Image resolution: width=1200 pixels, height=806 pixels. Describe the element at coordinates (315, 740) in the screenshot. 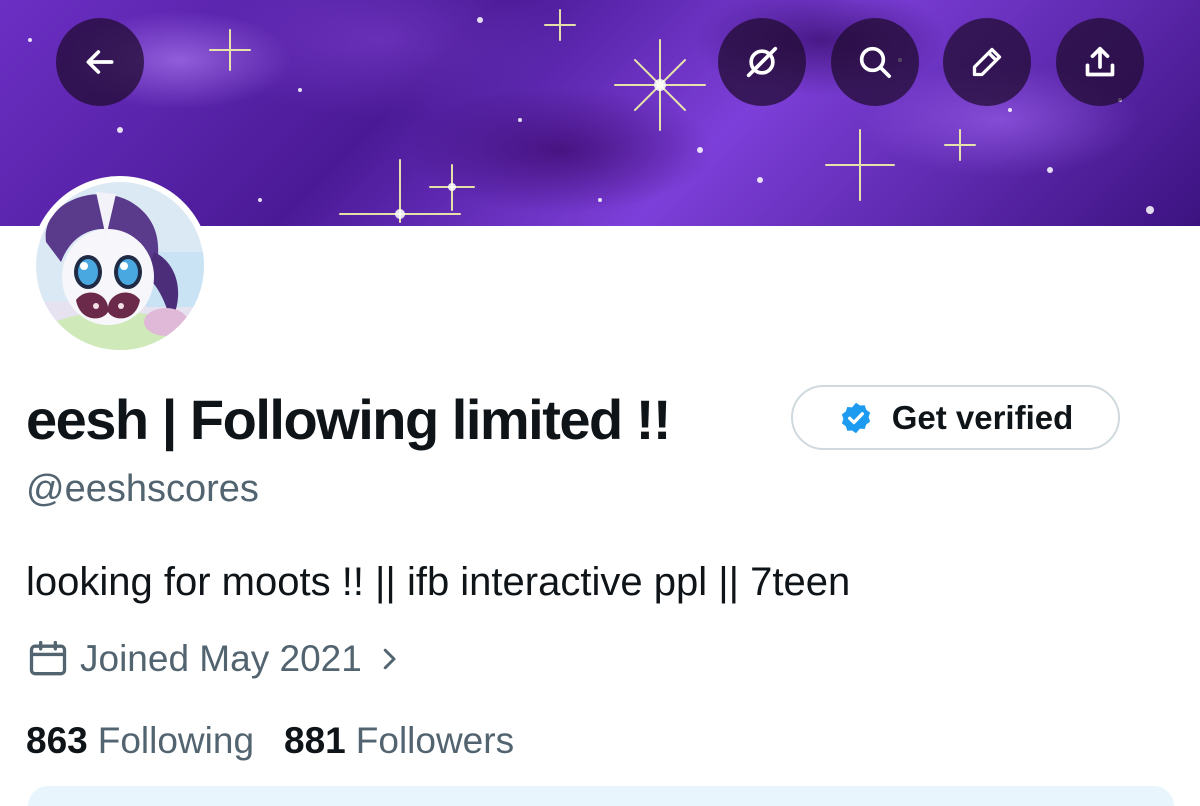

I see `followers-count: 881` at that location.